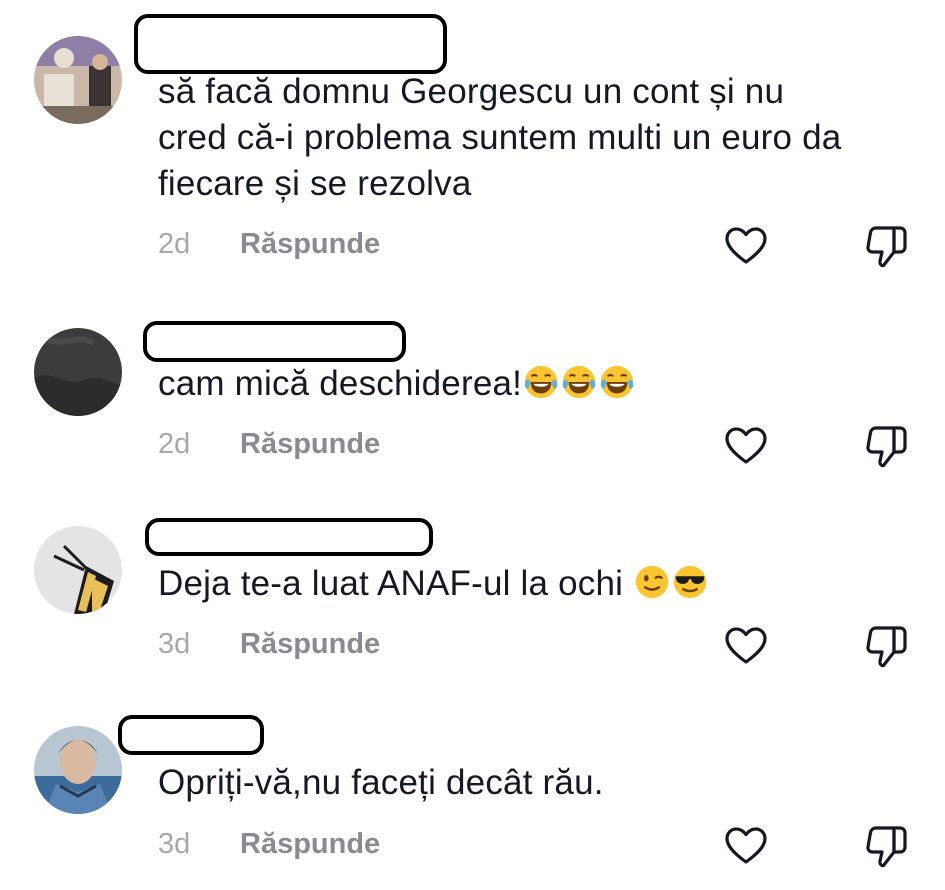 Image resolution: width=945 pixels, height=890 pixels. Describe the element at coordinates (690, 582) in the screenshot. I see `smiling-face-with-sunglasses-emoji-icon` at that location.